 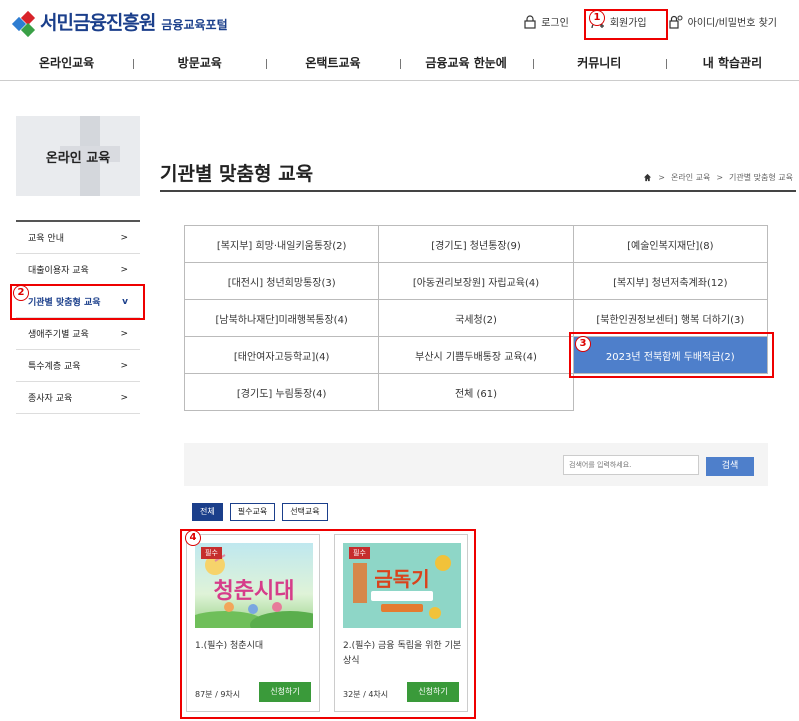 I want to click on breadcrumb: > 온라인 교육 > 기관별 맞춤형 교육, so click(x=718, y=177).